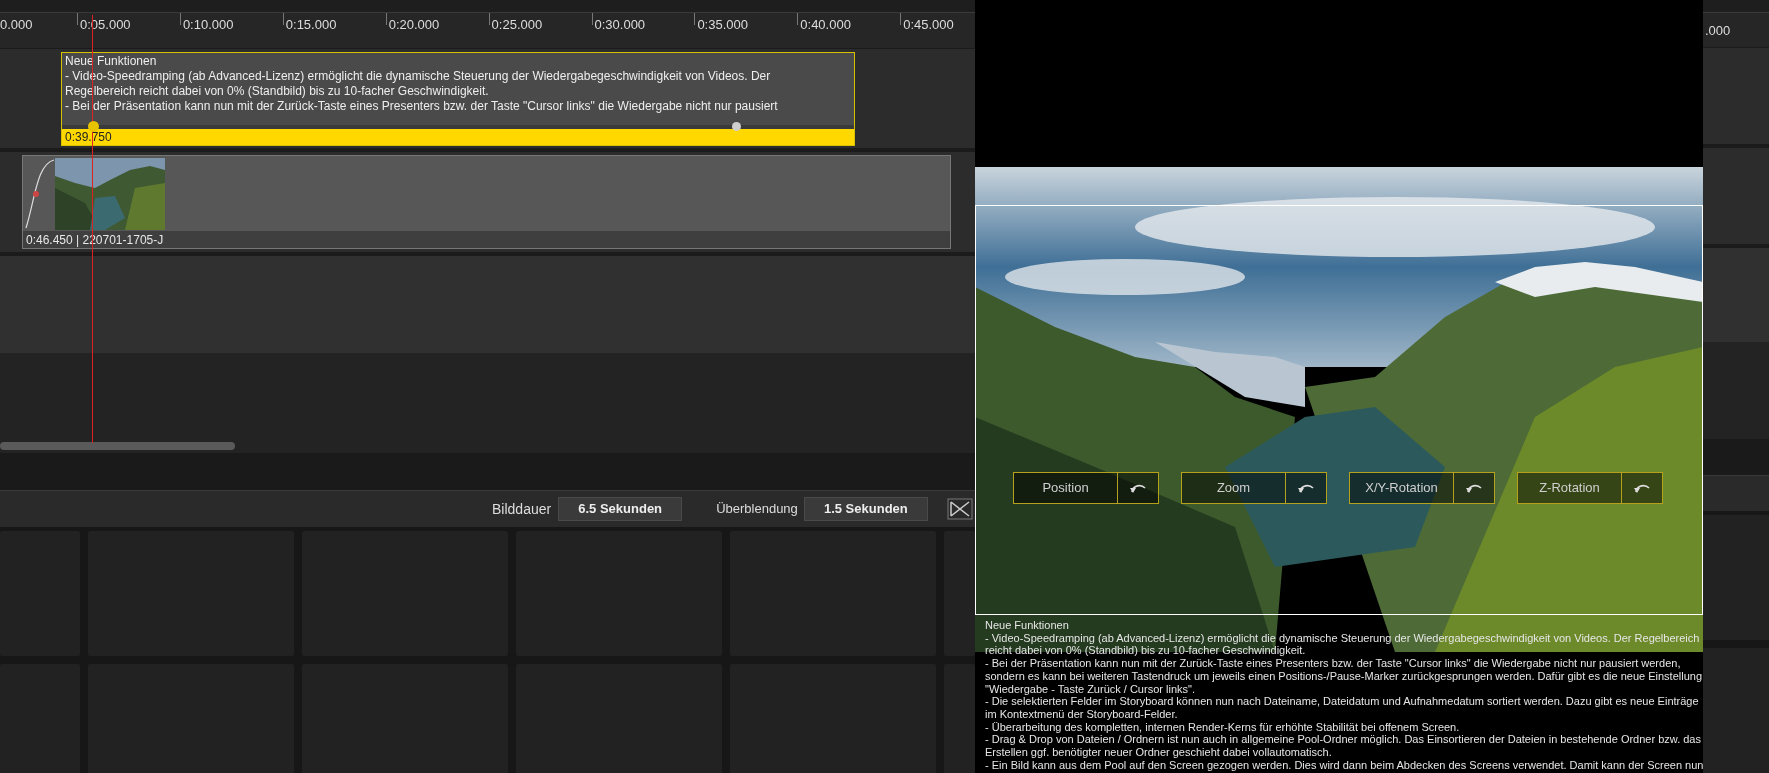  I want to click on caption-line: - Video-Speedramping (ab Advanced-Lizenz) ermöglicht die dynamische Steuerung der Wiedergabegeschwindigkeit von Videos. Der Regelbereich, so click(1343, 638).